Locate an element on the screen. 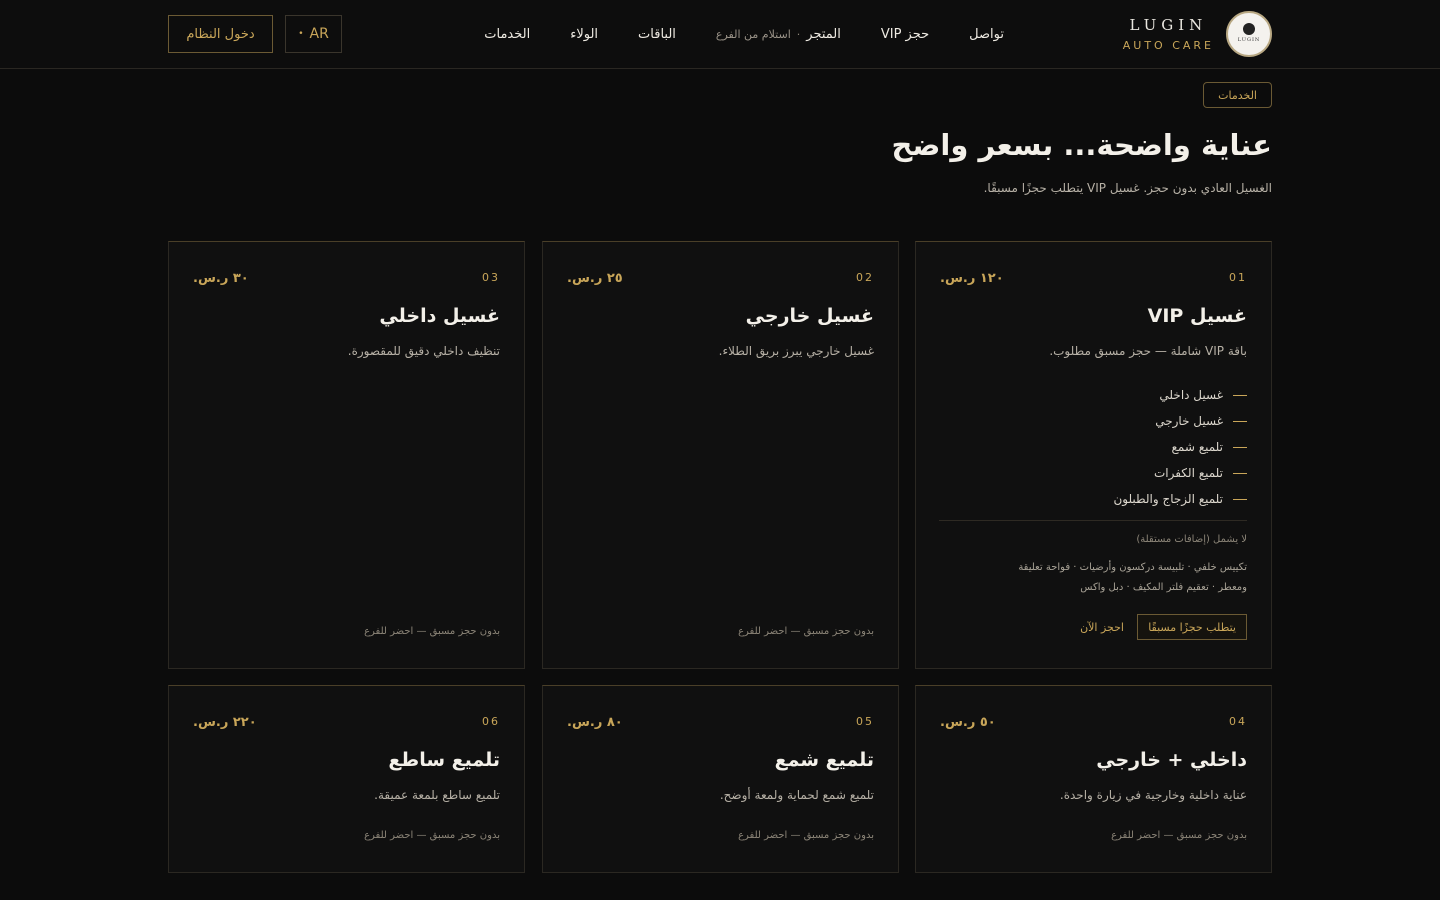 The image size is (1440, 900). card-price: ٨٠ ر.س. is located at coordinates (595, 722).